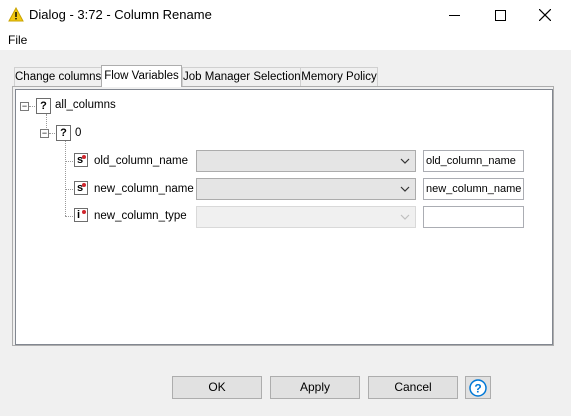 The height and width of the screenshot is (416, 571). What do you see at coordinates (454, 15) in the screenshot?
I see `minimize-button` at bounding box center [454, 15].